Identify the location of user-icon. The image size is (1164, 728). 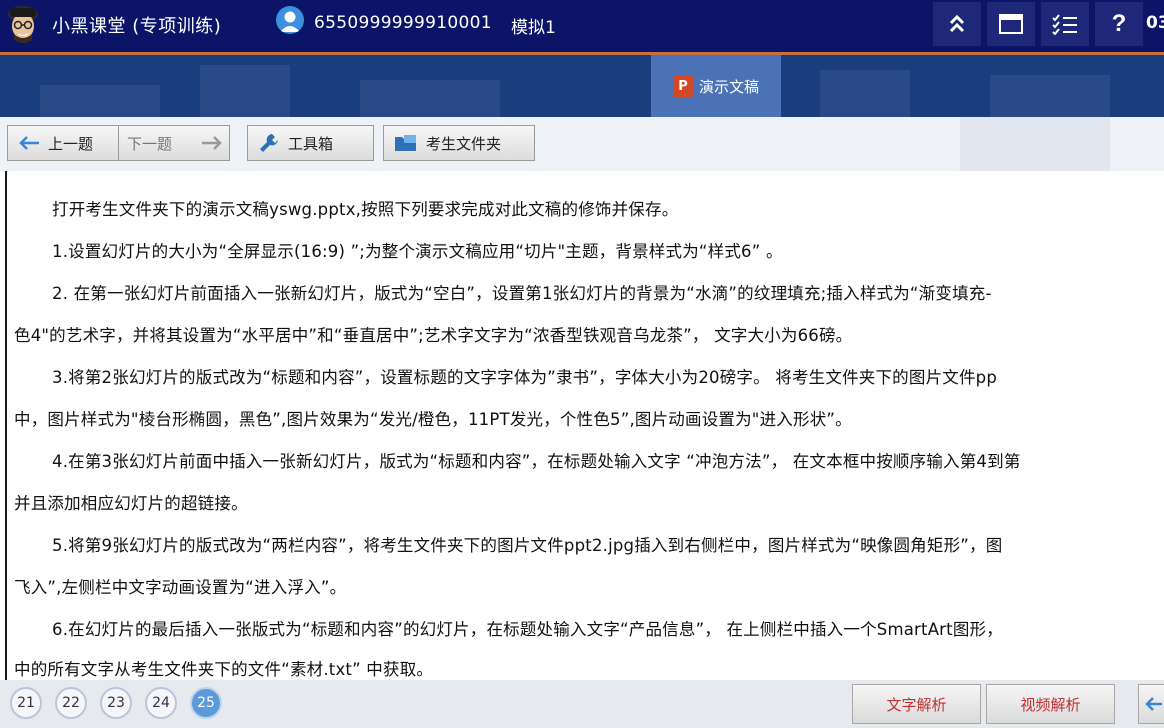
(290, 20).